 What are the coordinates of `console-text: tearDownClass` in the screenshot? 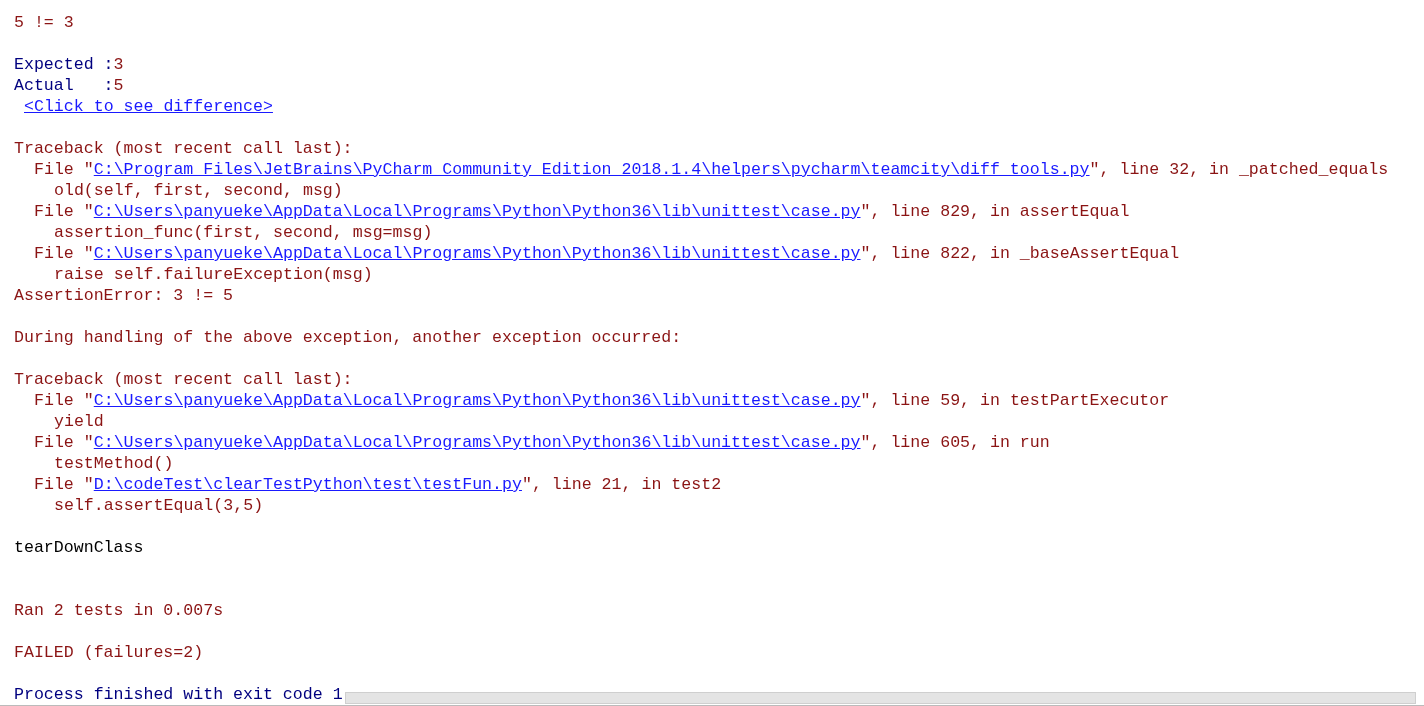 It's located at (79, 547).